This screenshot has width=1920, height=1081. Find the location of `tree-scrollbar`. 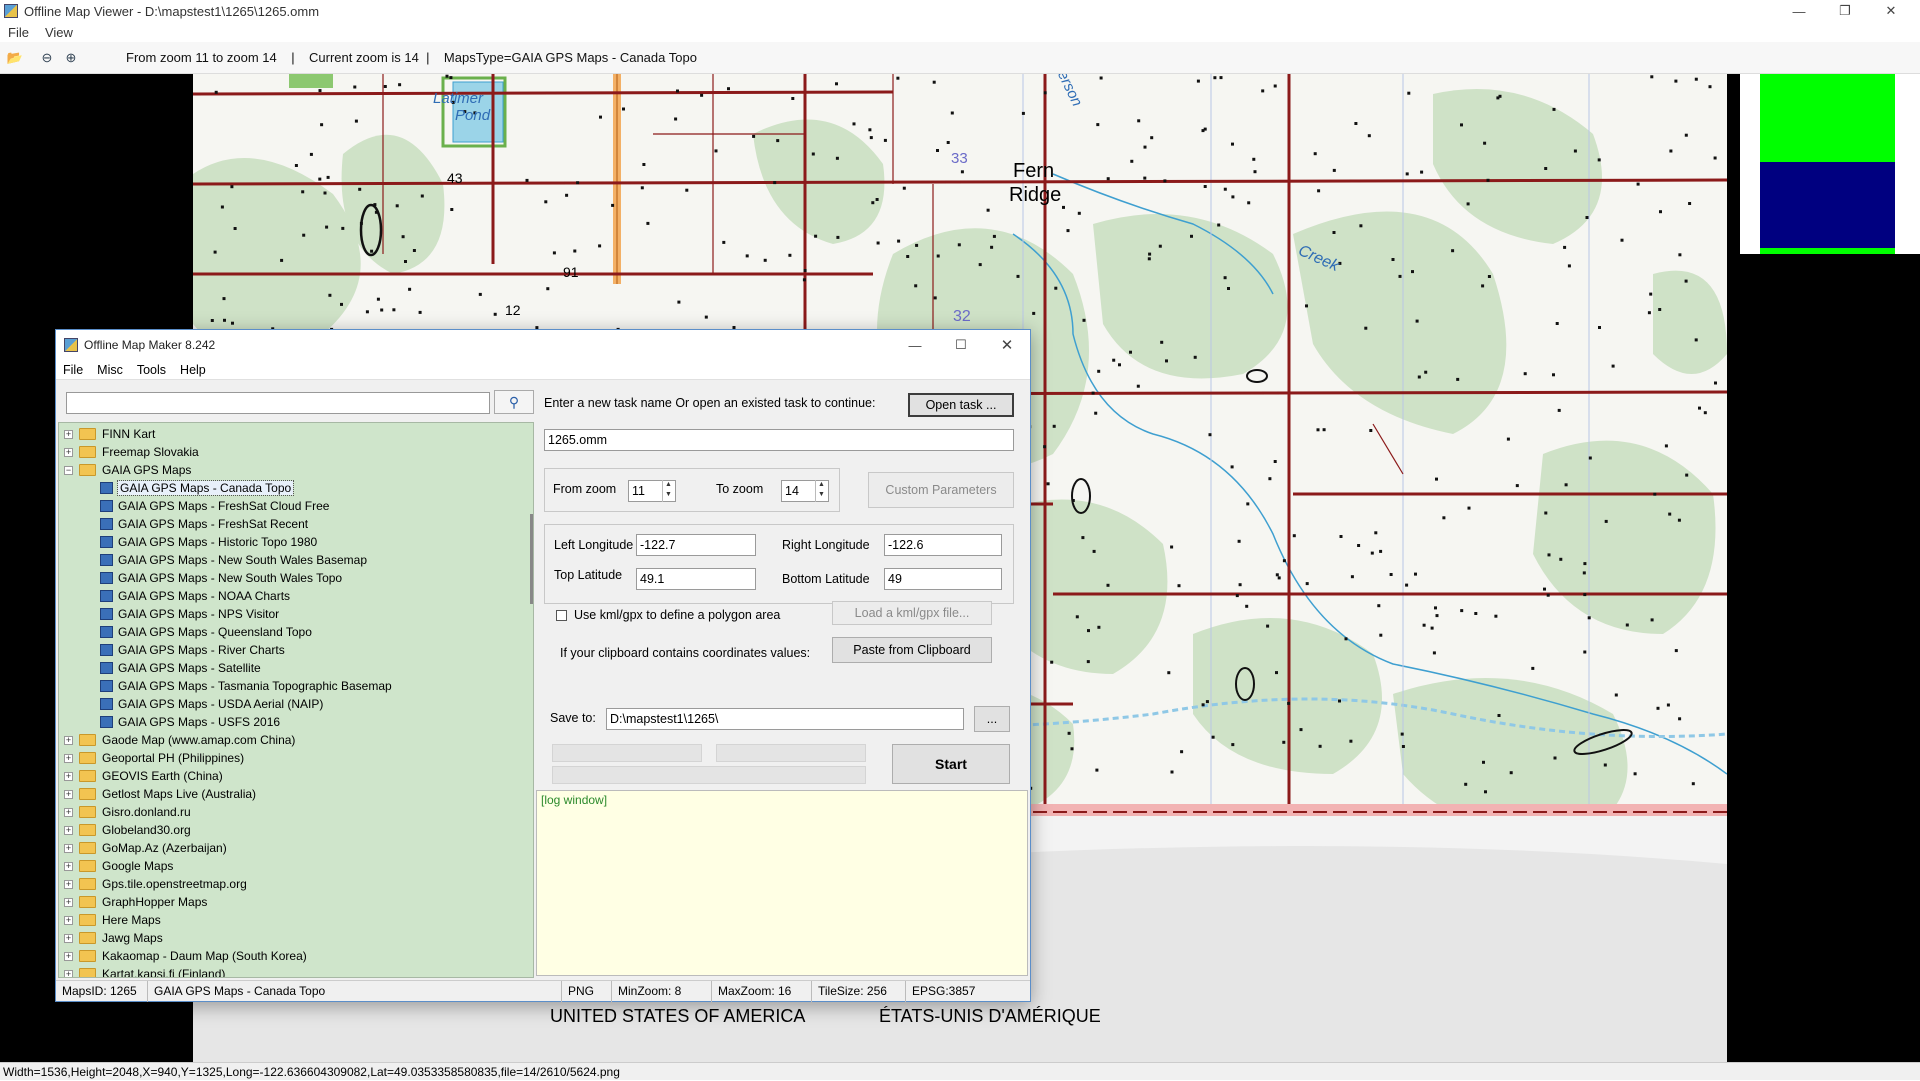

tree-scrollbar is located at coordinates (531, 559).